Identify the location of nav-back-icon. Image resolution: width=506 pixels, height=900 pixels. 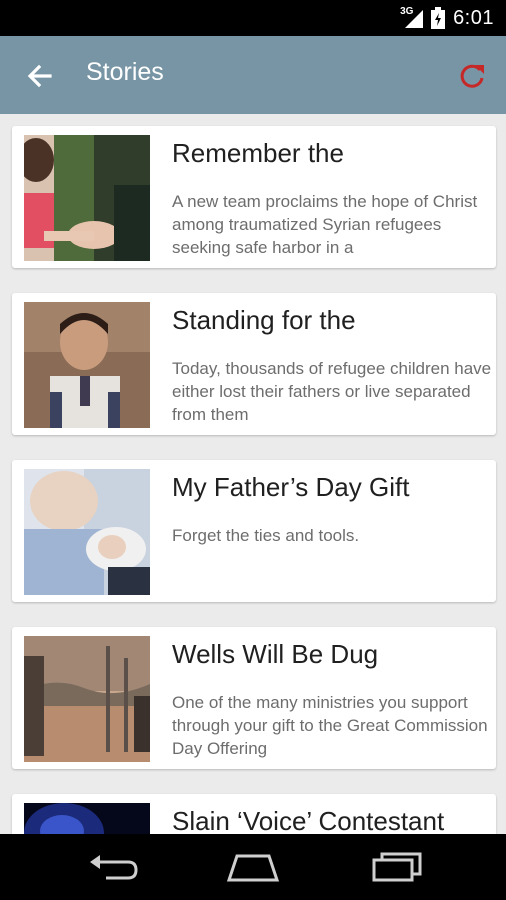
(114, 867).